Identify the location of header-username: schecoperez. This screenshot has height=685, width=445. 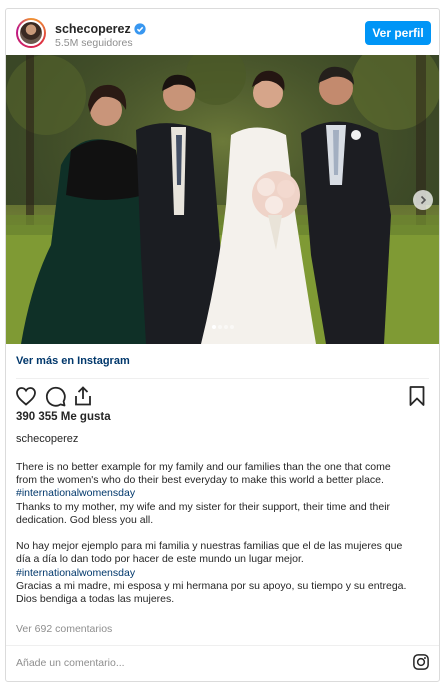
(100, 29).